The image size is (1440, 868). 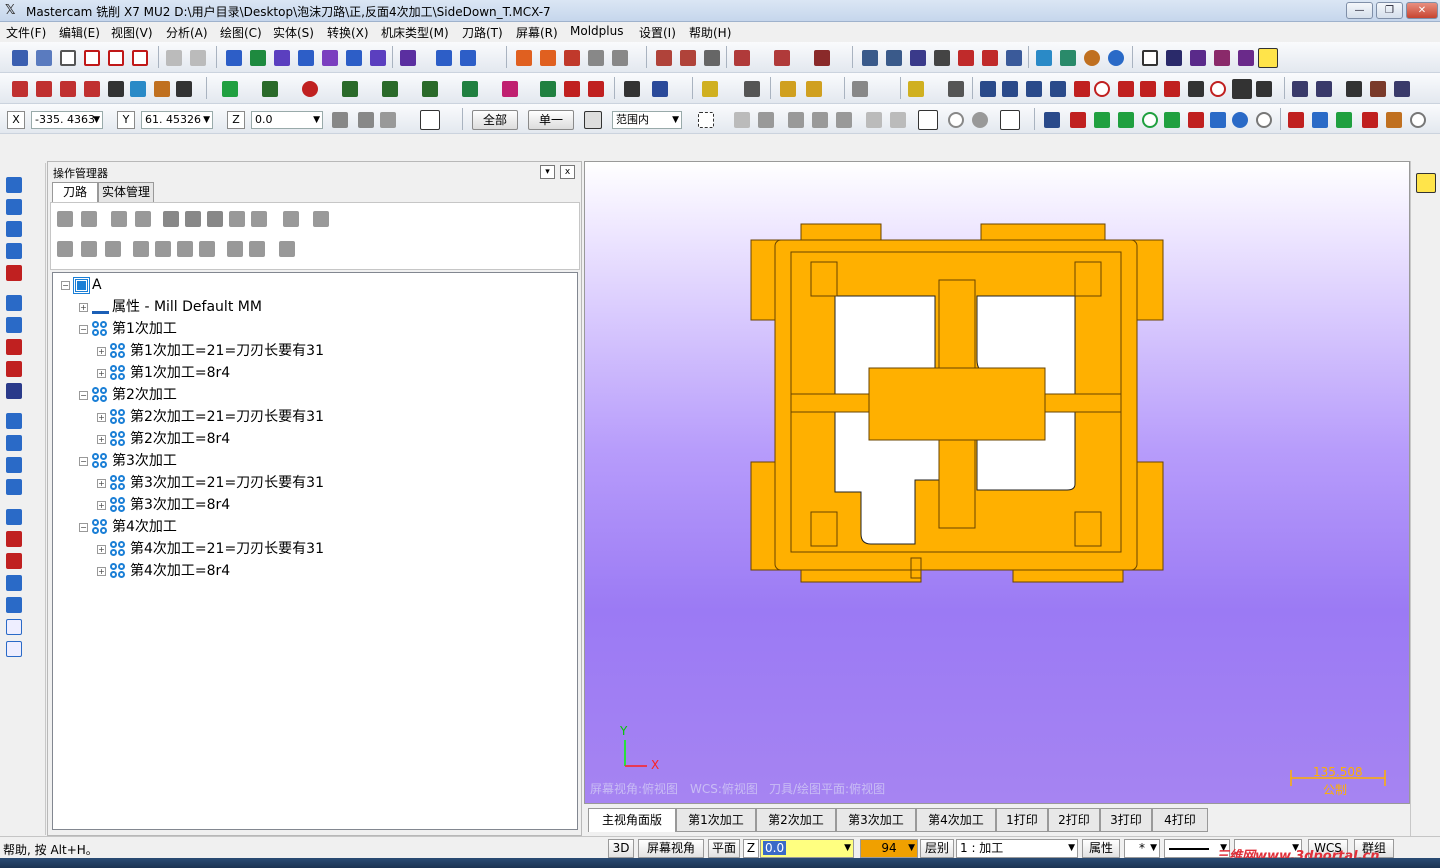 I want to click on reselect-icon, so click(x=980, y=120).